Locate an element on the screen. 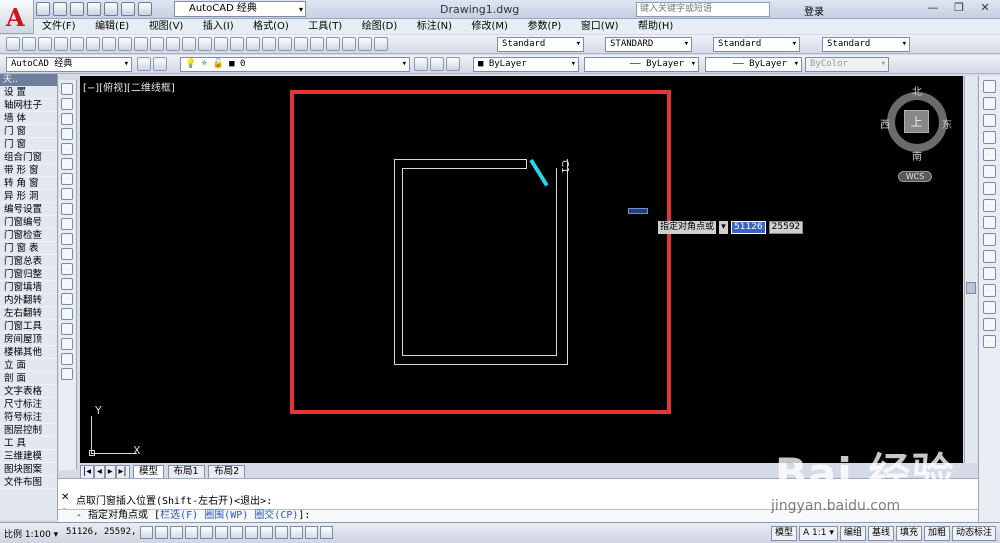 This screenshot has height=543, width=1000. menu-edit: 编辑(E) is located at coordinates (112, 26).